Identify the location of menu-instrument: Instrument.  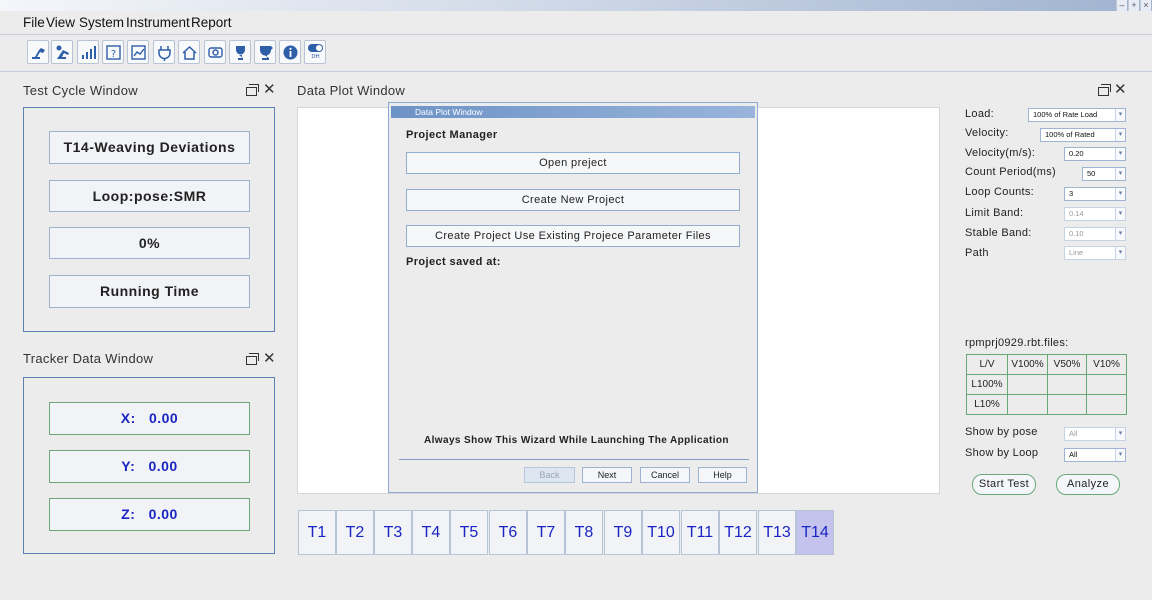
(158, 22).